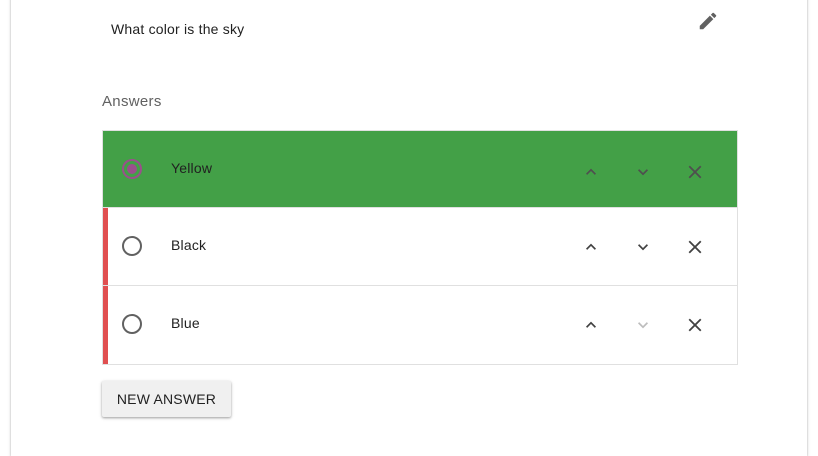 This screenshot has width=818, height=456. I want to click on answer-row-black: Black, so click(420, 247).